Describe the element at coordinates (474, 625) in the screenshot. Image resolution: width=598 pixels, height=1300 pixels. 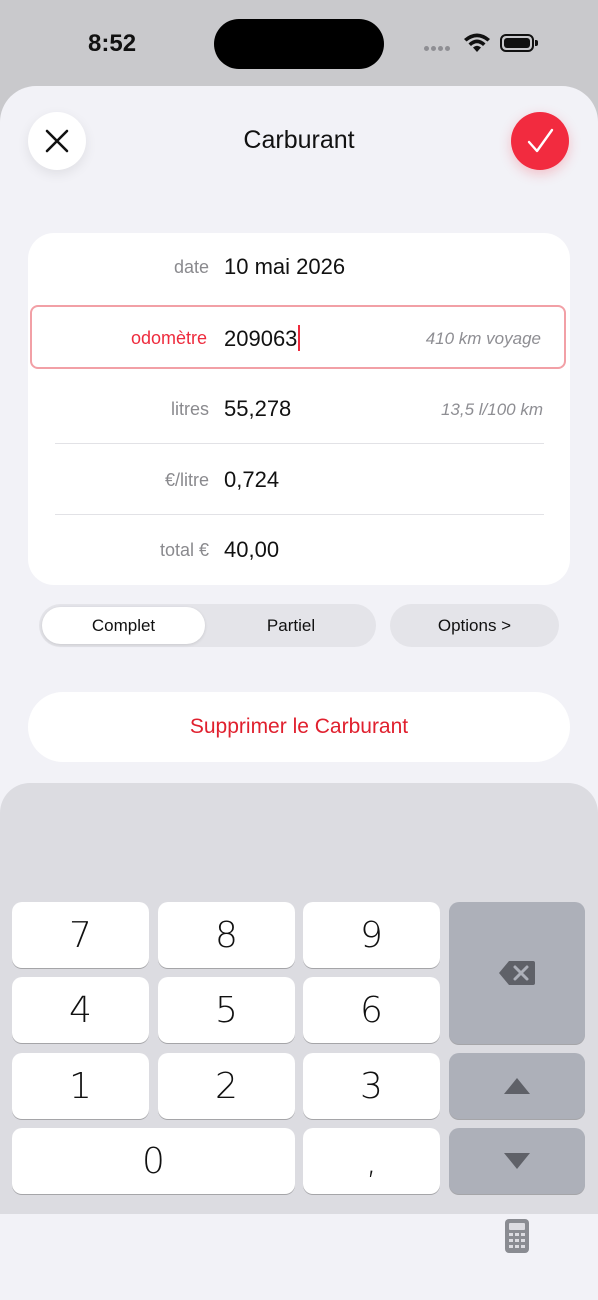
I see `options-button: Options >` at that location.